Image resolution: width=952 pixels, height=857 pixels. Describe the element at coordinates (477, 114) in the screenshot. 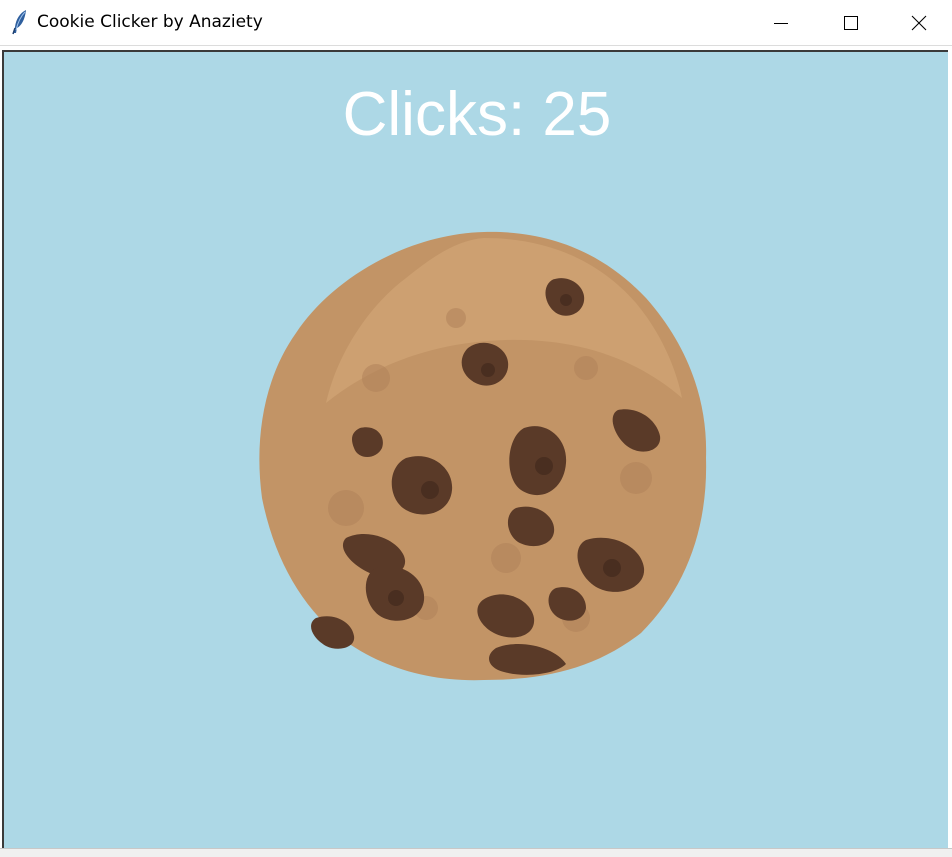

I see `clicks-counter: Clicks: 25` at that location.